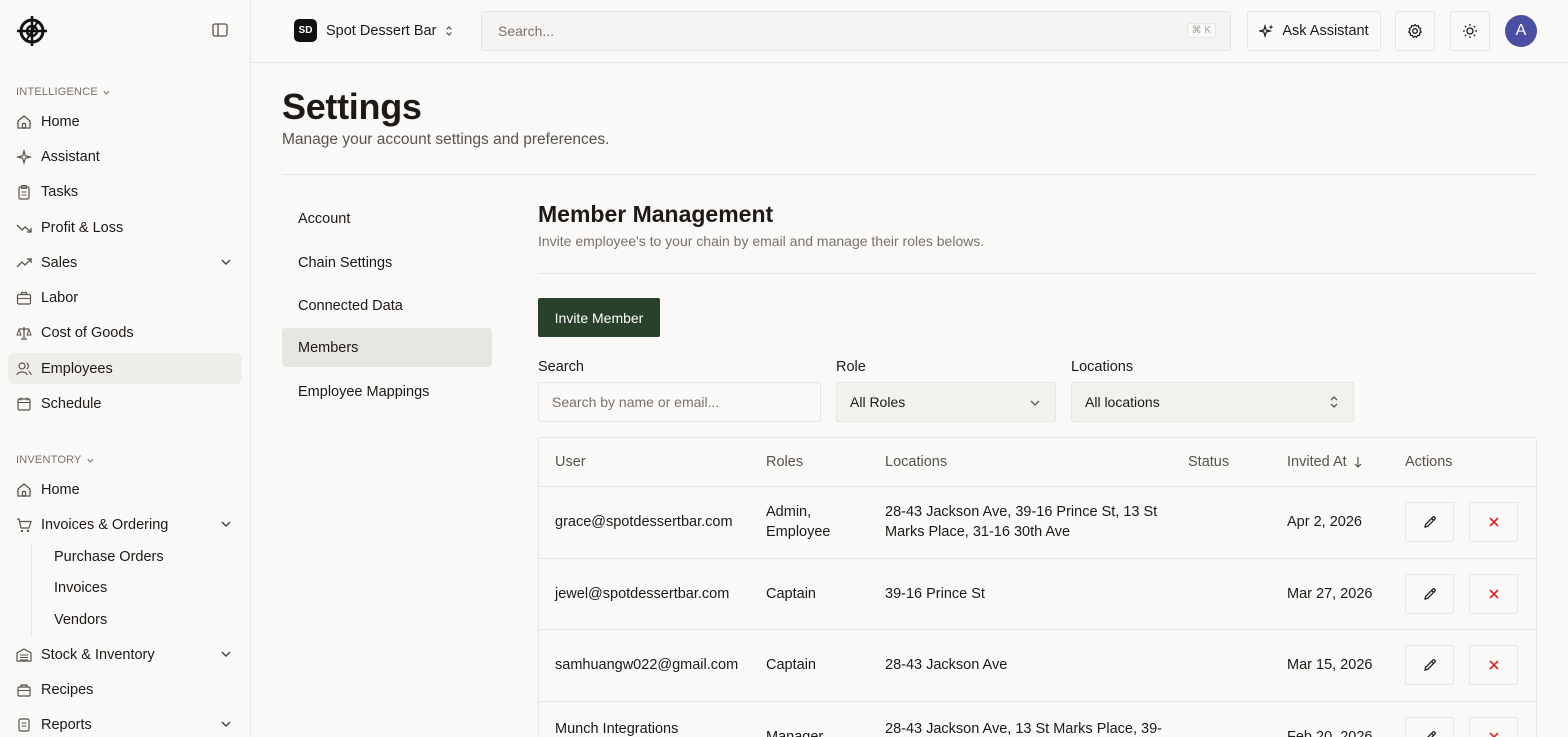 The height and width of the screenshot is (737, 1568). Describe the element at coordinates (125, 689) in the screenshot. I see `sidebar-item-recipes: Recipes` at that location.